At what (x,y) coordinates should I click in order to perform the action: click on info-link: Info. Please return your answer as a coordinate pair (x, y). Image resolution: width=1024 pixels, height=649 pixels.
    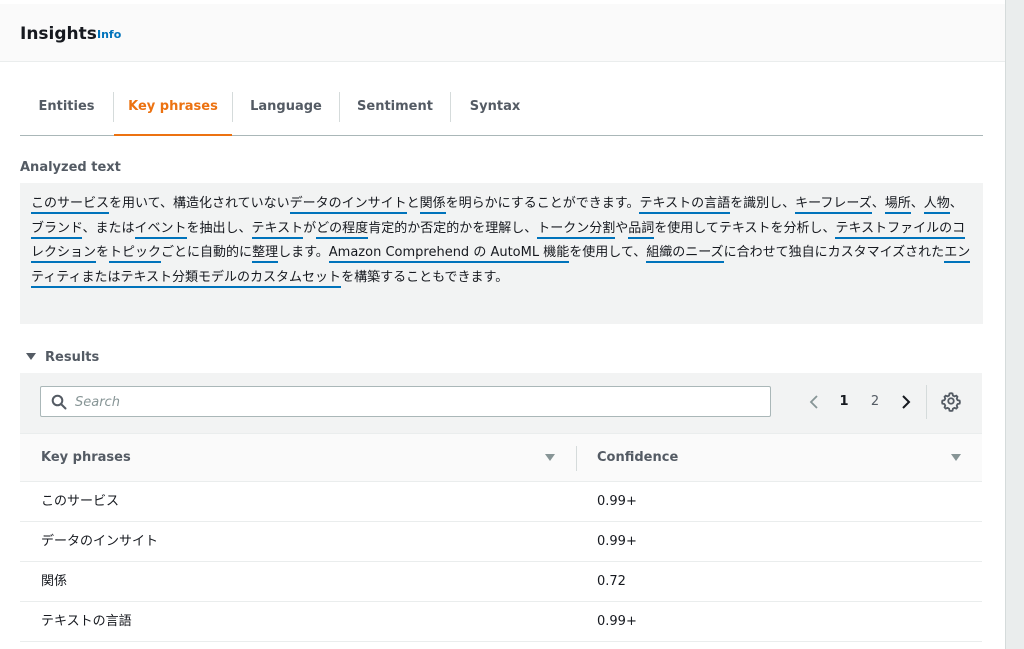
    Looking at the image, I should click on (109, 34).